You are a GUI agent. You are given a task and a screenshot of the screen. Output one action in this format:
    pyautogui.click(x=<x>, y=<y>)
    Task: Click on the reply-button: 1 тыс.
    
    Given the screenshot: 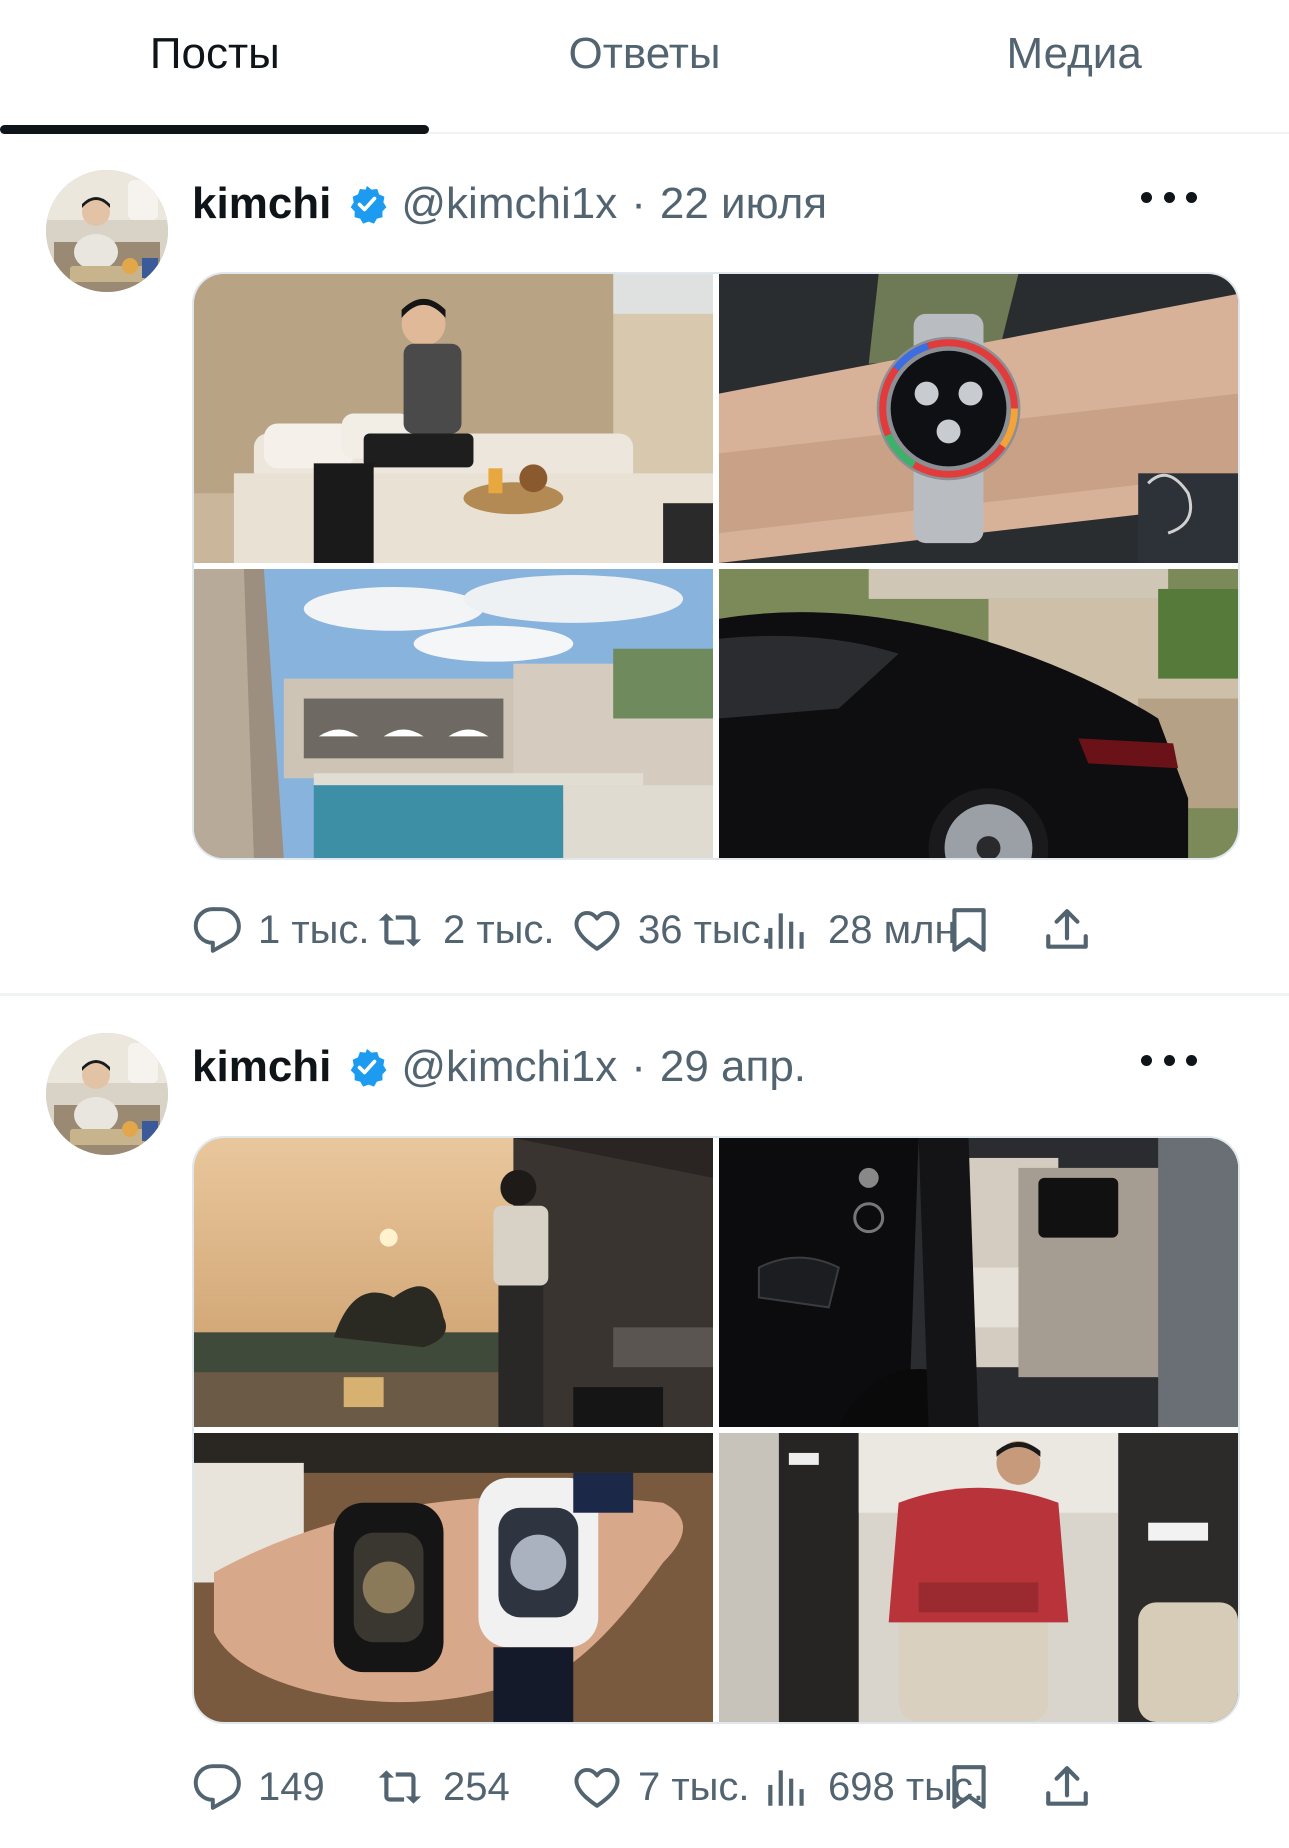 What is the action you would take?
    pyautogui.click(x=281, y=930)
    